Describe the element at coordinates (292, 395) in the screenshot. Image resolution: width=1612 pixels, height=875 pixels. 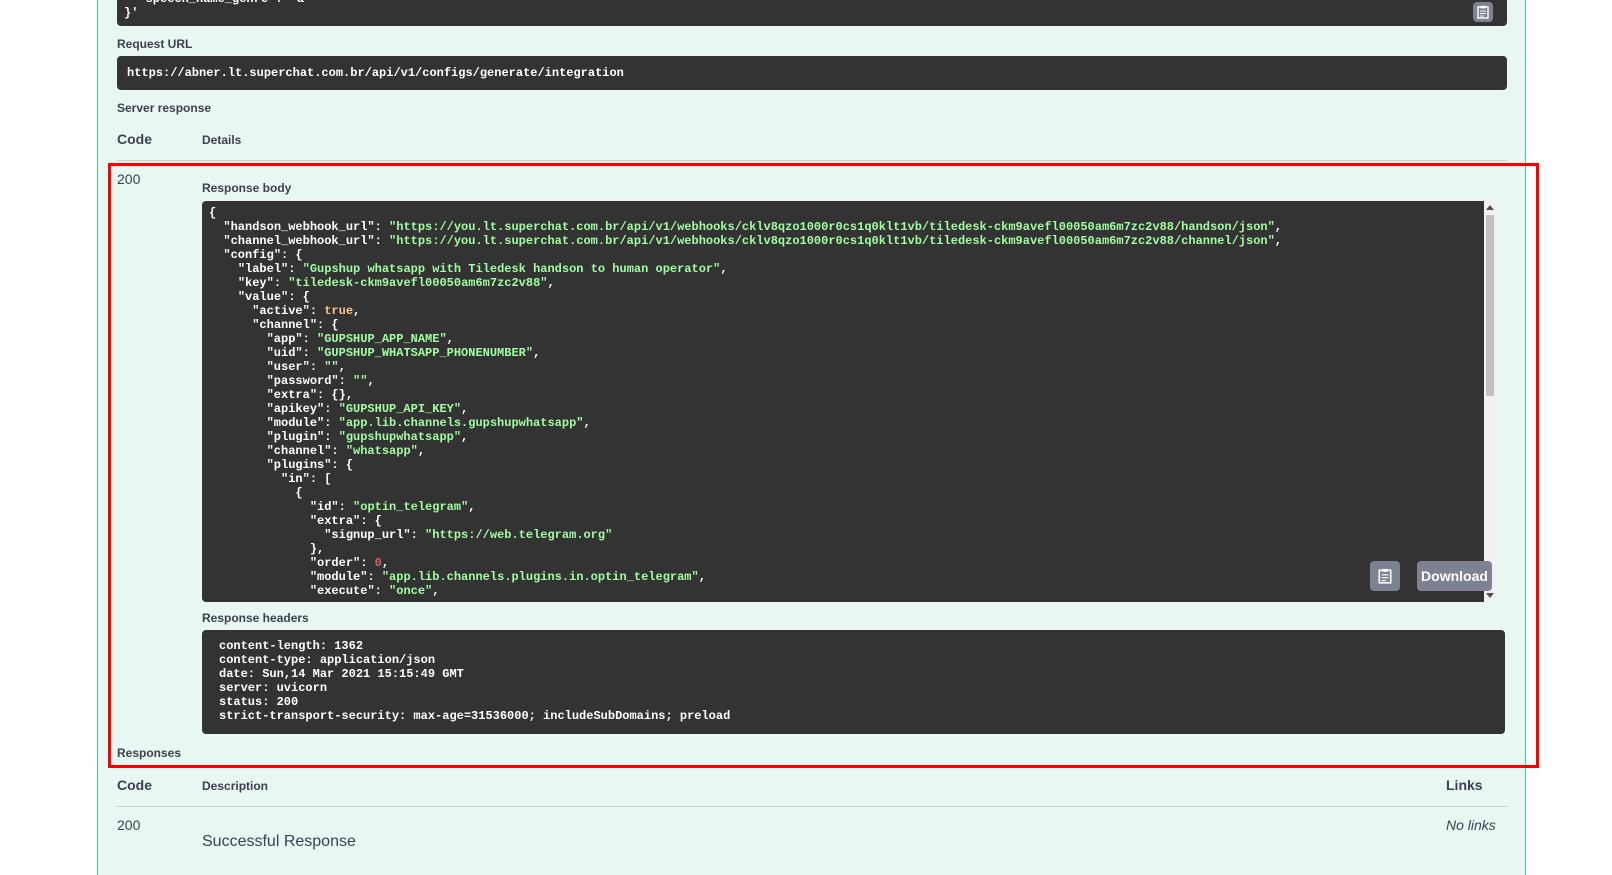
I see `json-token: "extra"` at that location.